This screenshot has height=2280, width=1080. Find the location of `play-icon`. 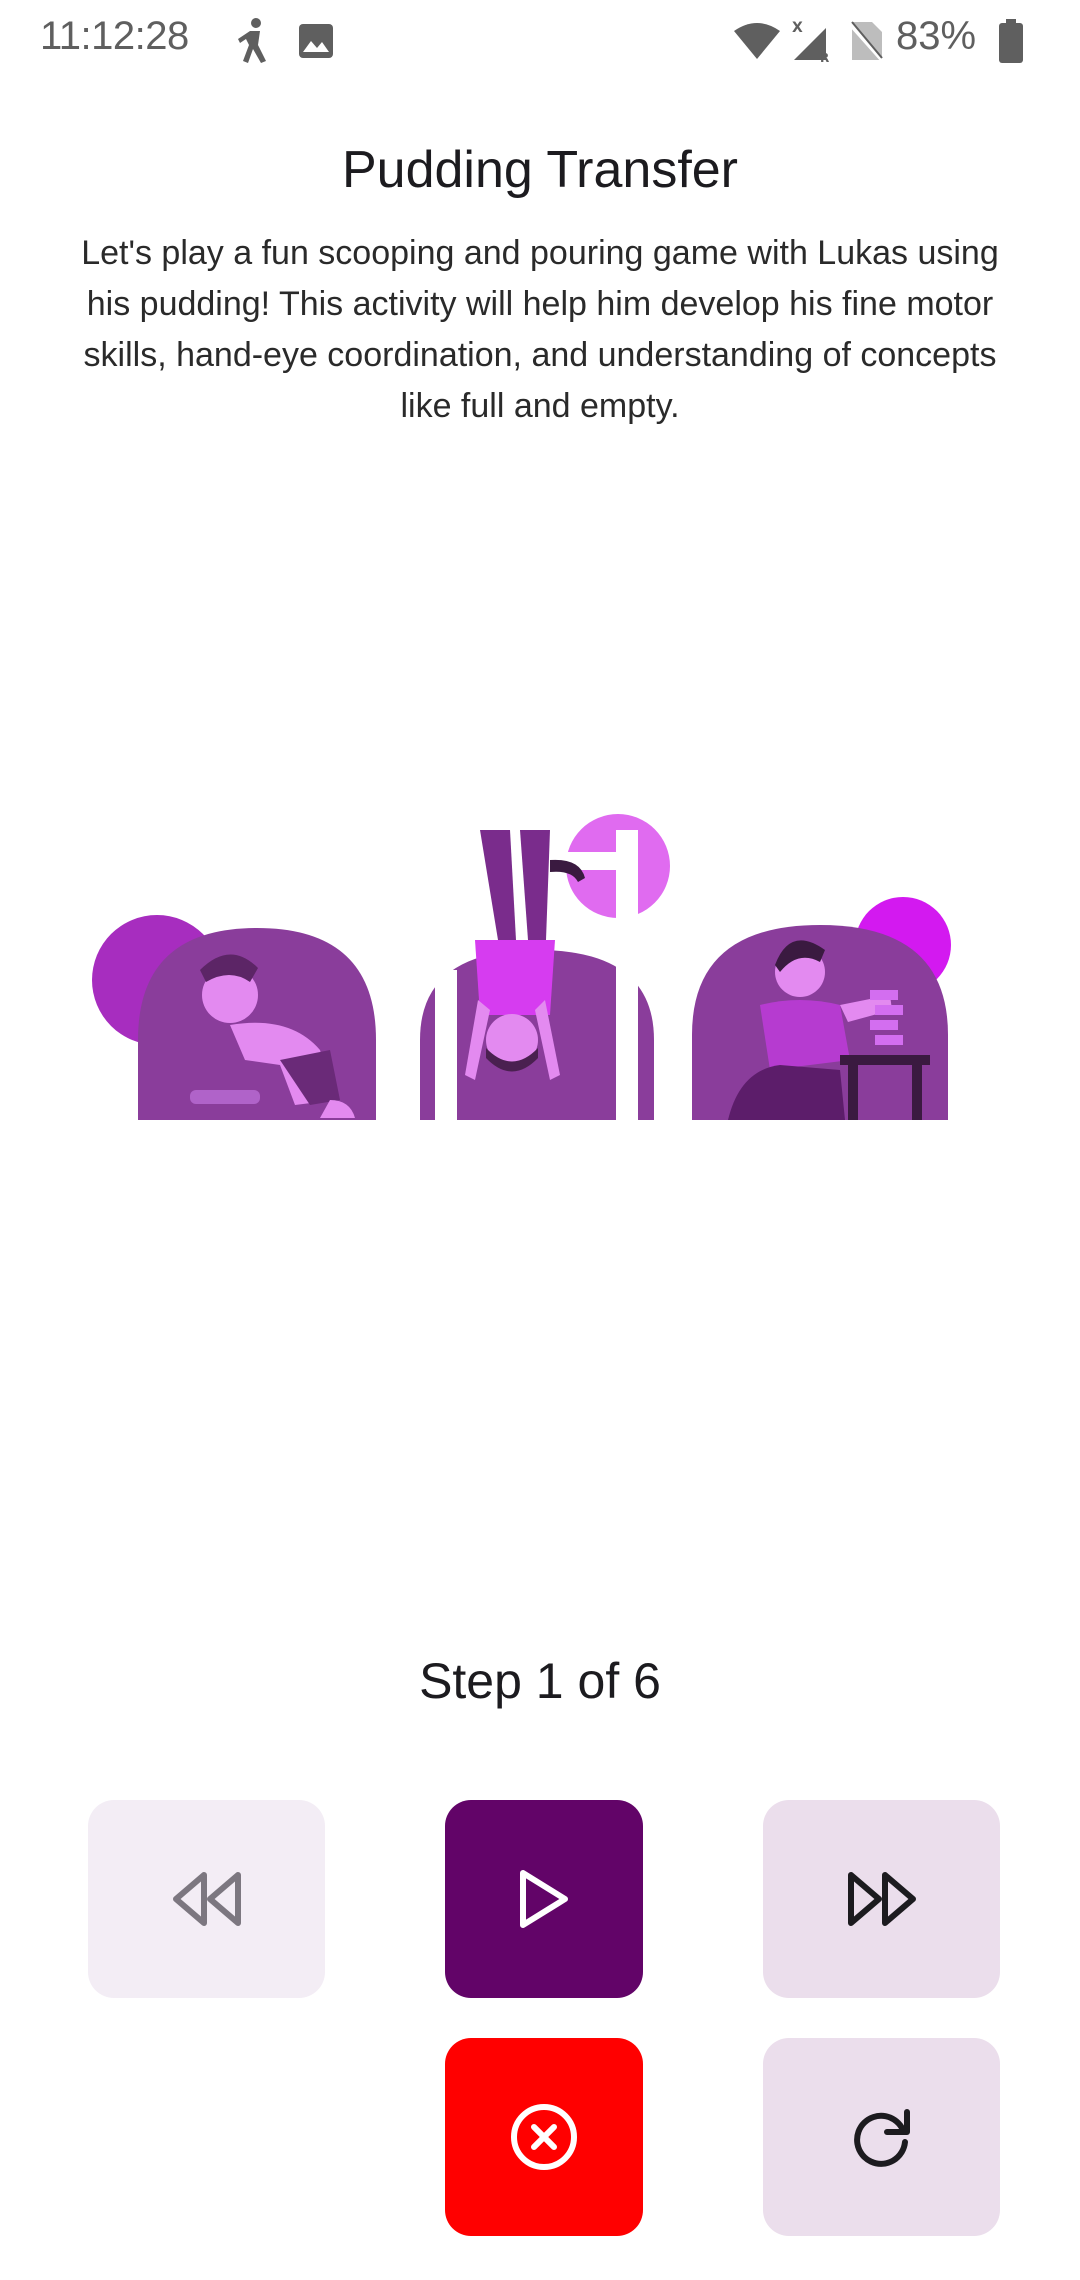

play-icon is located at coordinates (544, 1899).